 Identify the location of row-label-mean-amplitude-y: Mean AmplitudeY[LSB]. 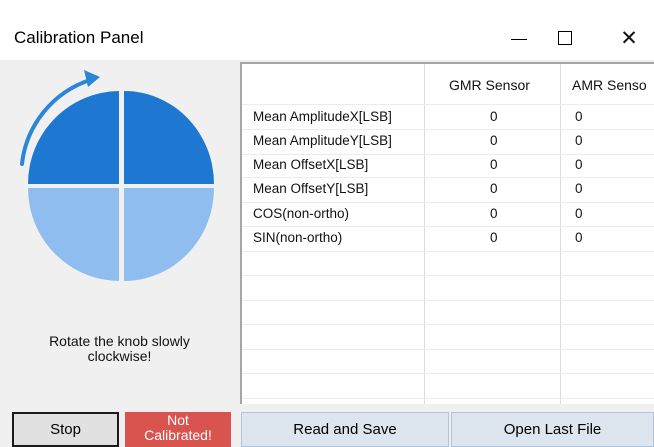
(322, 140).